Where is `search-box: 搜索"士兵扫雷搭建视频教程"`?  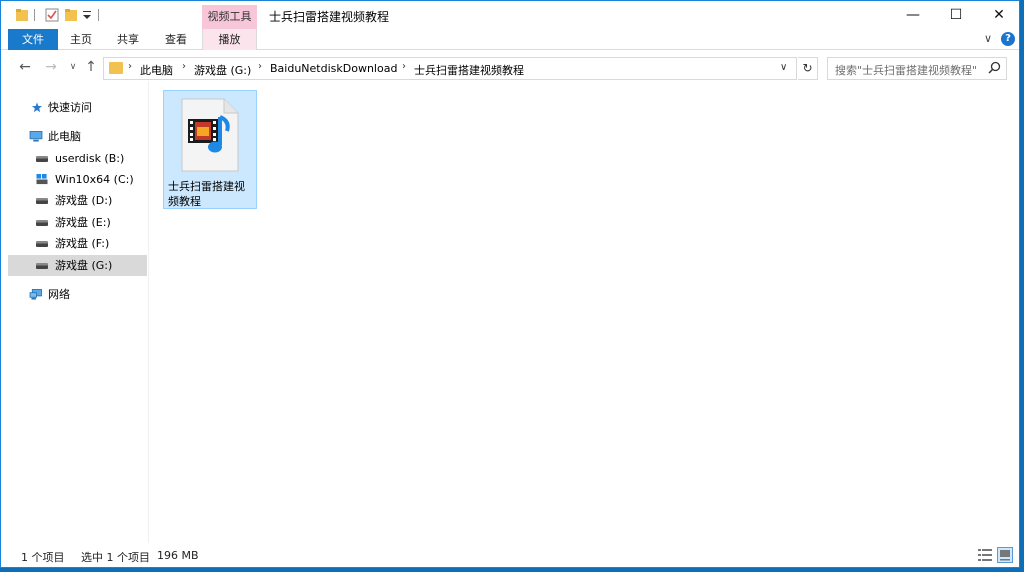
search-box: 搜索"士兵扫雷搭建视频教程" is located at coordinates (917, 68).